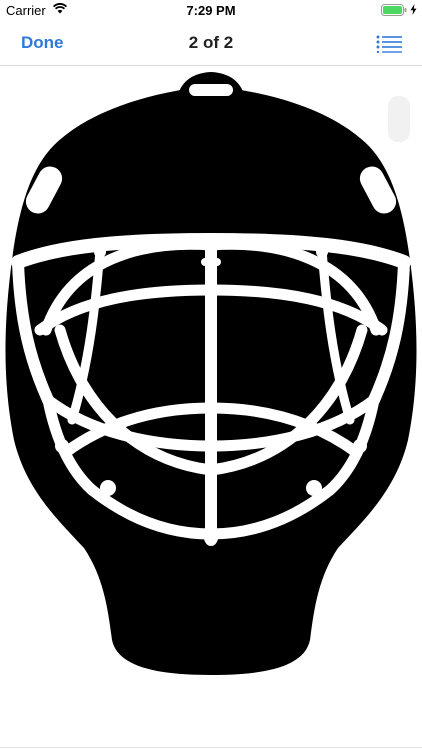 The width and height of the screenshot is (422, 750). I want to click on bolt-icon, so click(413, 9).